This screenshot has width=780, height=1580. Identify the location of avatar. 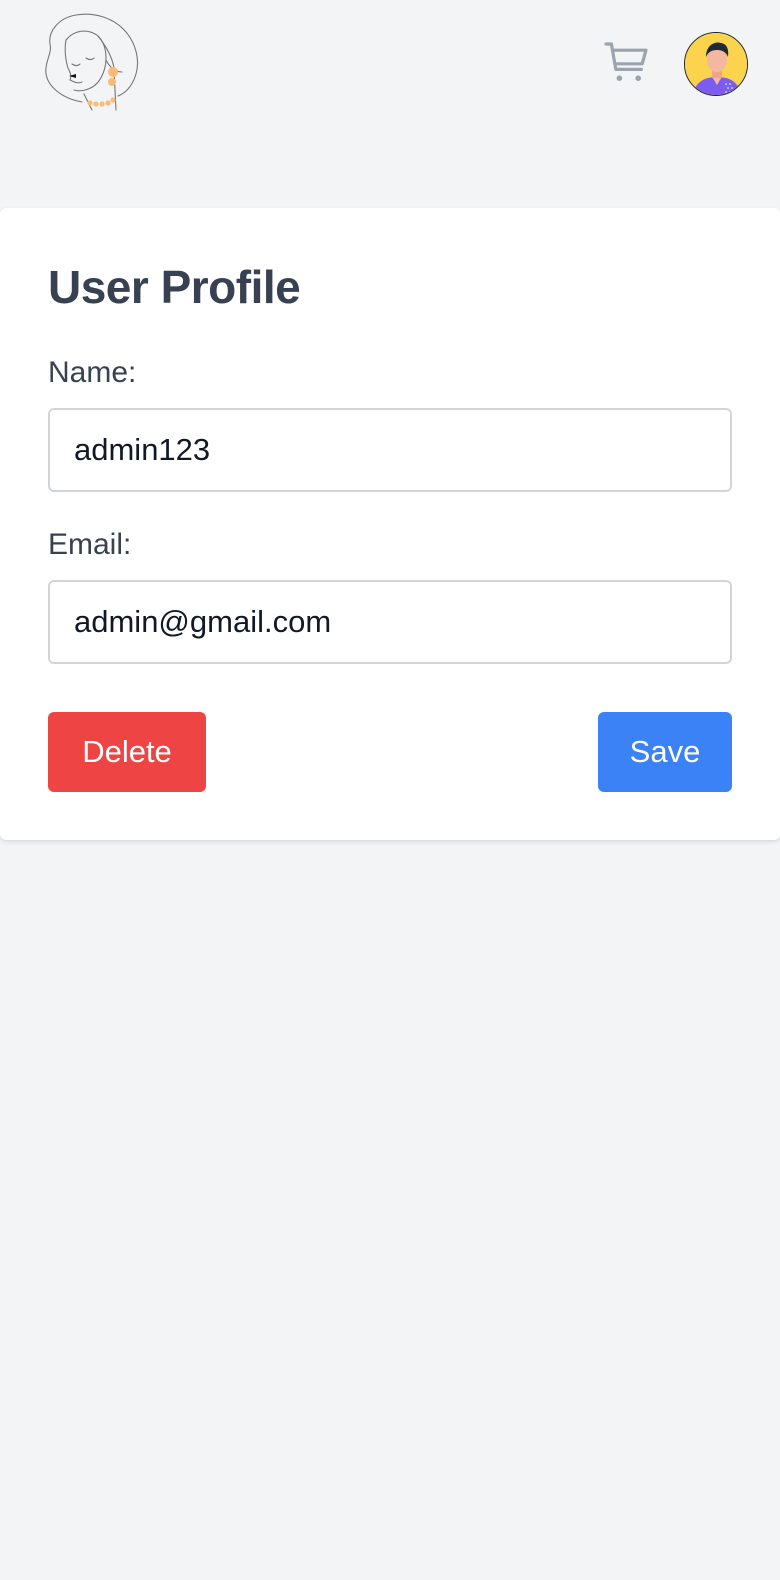
(716, 64).